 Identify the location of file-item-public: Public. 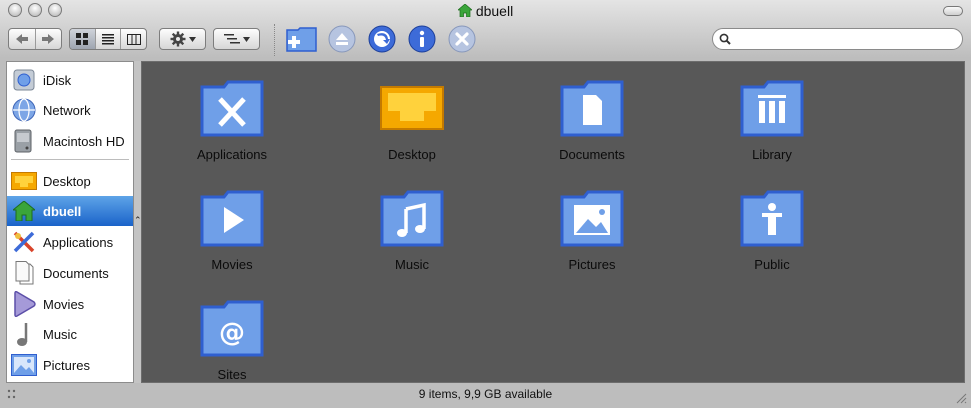
(772, 227).